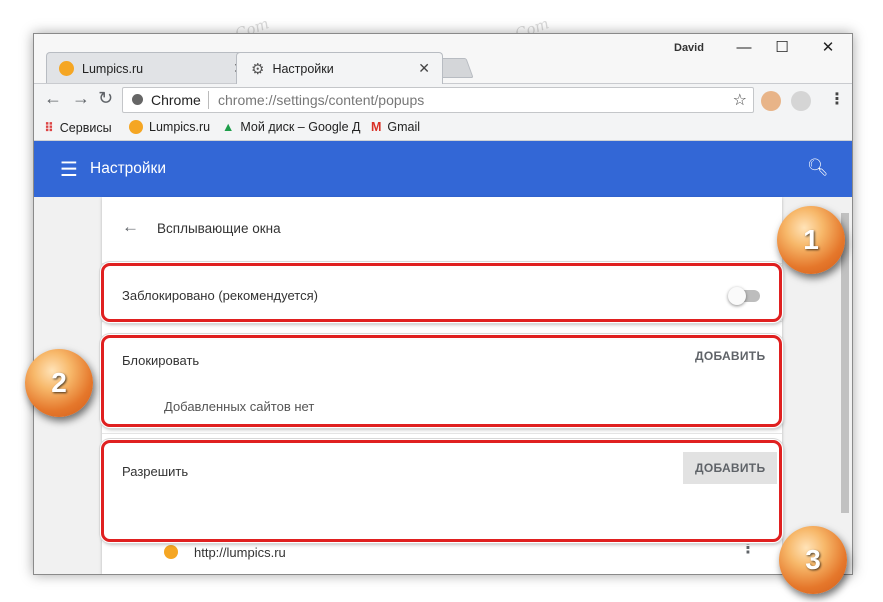 The width and height of the screenshot is (883, 602). I want to click on title-bar: Lumpics.ru ✕ ⚙ Настройки ✕ David — ☐ ✕, so click(443, 59).